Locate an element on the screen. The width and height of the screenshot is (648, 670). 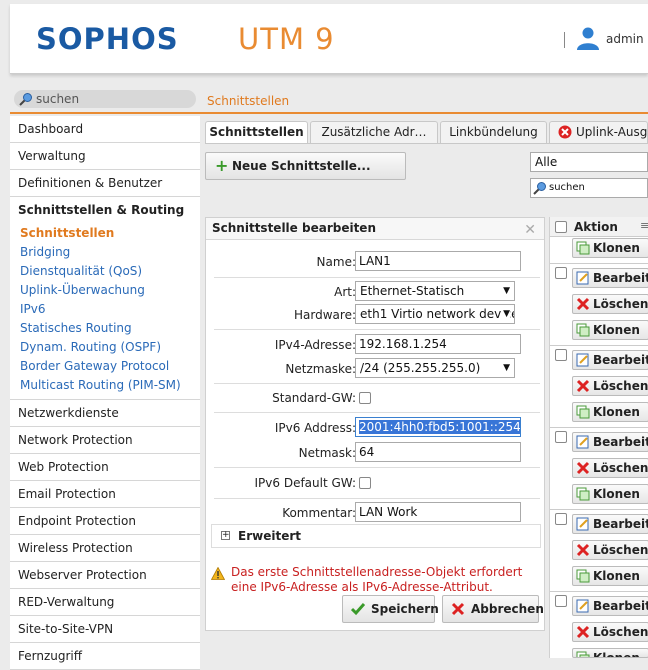
nav-item-netzwerkdienste: Netzwerkdienste is located at coordinates (105, 413).